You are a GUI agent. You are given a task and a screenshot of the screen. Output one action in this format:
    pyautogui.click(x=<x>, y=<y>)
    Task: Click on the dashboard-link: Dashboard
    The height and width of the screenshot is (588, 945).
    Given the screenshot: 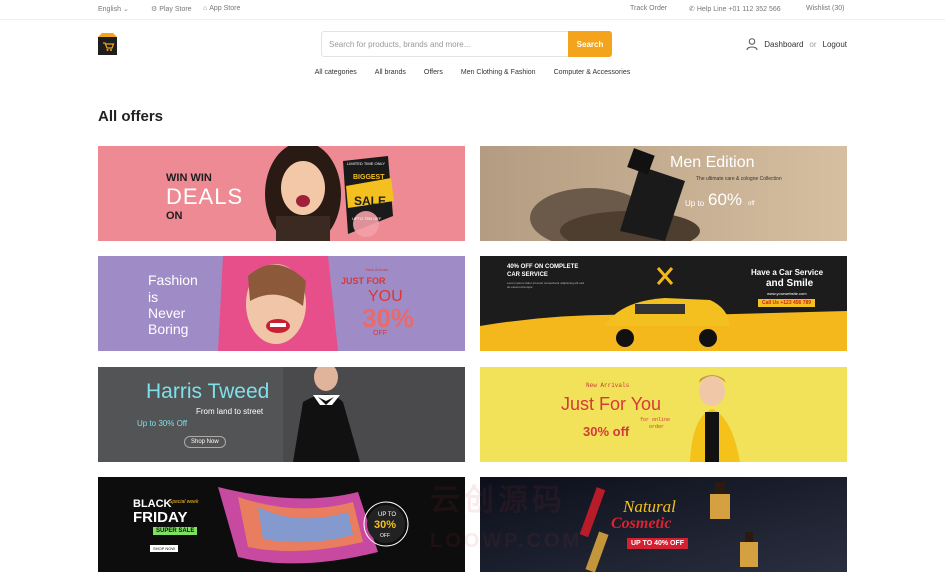 What is the action you would take?
    pyautogui.click(x=783, y=44)
    